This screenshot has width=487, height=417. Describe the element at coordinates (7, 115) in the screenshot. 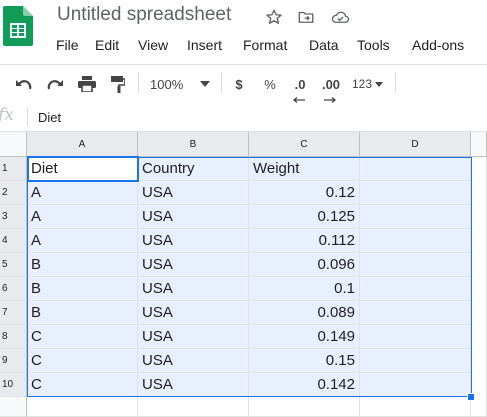

I see `fx-icon: fx` at that location.